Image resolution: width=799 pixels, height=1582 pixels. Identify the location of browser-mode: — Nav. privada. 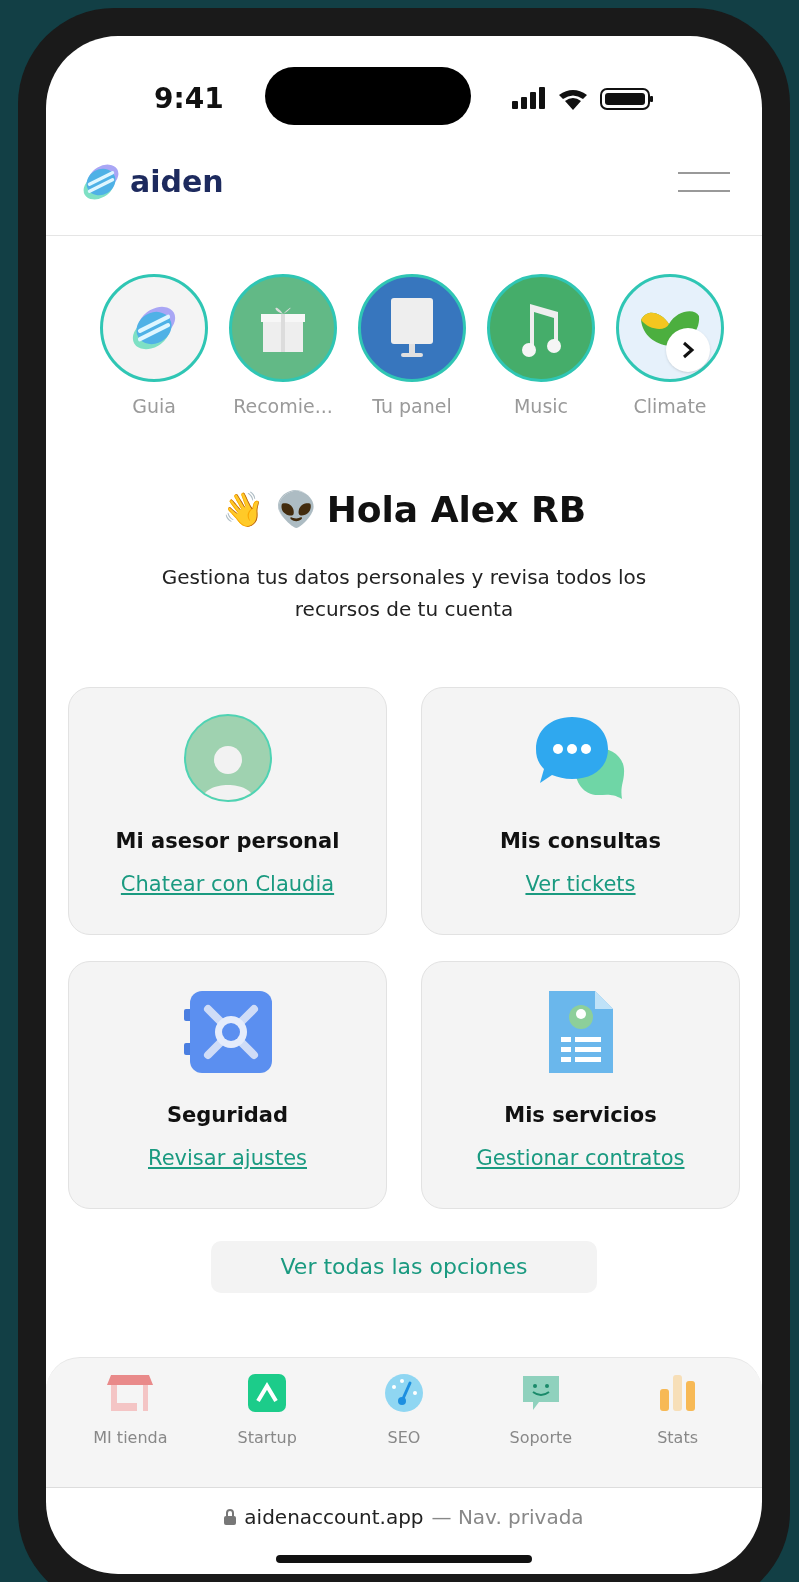
(507, 1517).